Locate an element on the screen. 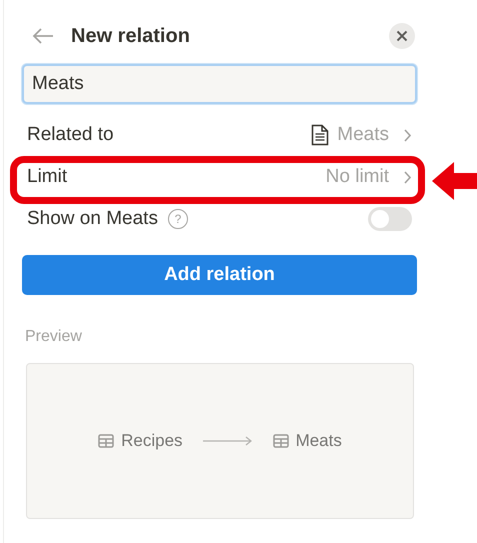 This screenshot has width=477, height=543. back-arrow-icon is located at coordinates (43, 36).